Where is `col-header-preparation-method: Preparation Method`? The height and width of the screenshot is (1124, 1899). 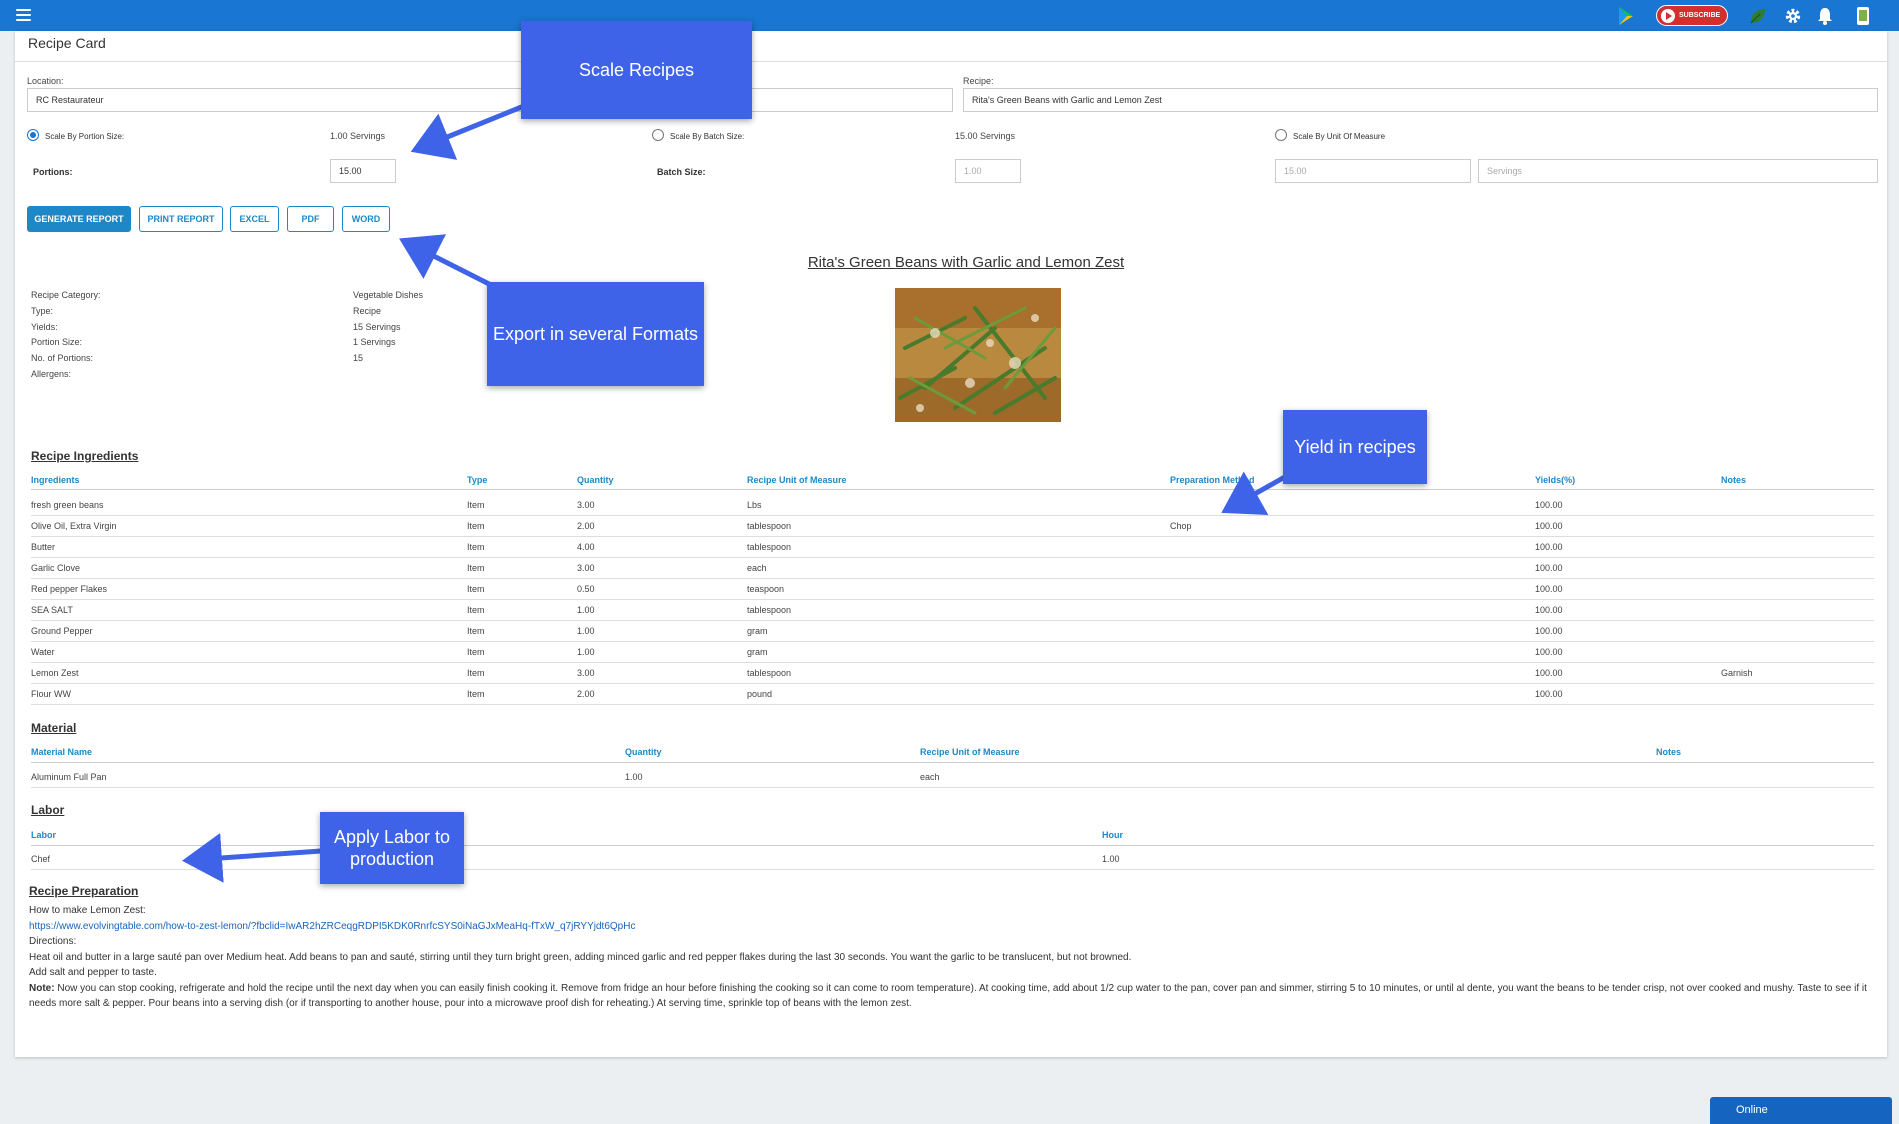
col-header-preparation-method: Preparation Method is located at coordinates (1212, 480).